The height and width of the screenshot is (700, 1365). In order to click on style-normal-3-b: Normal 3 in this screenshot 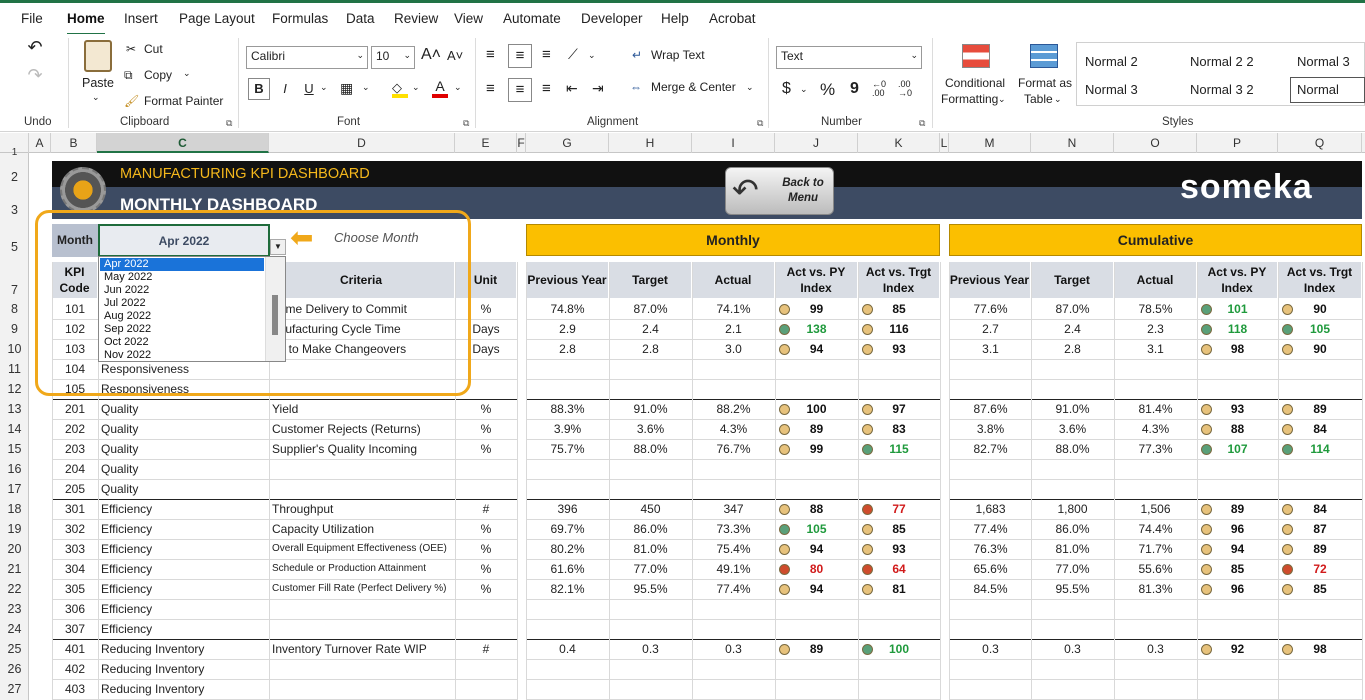, I will do `click(1111, 89)`.